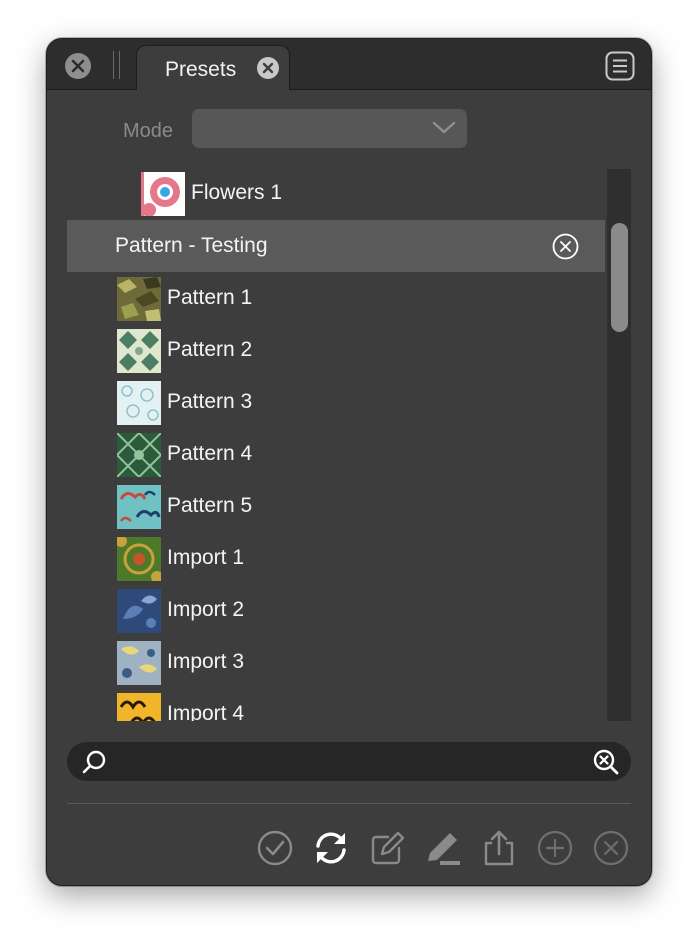 Image resolution: width=698 pixels, height=940 pixels. I want to click on add-circle-icon, so click(555, 848).